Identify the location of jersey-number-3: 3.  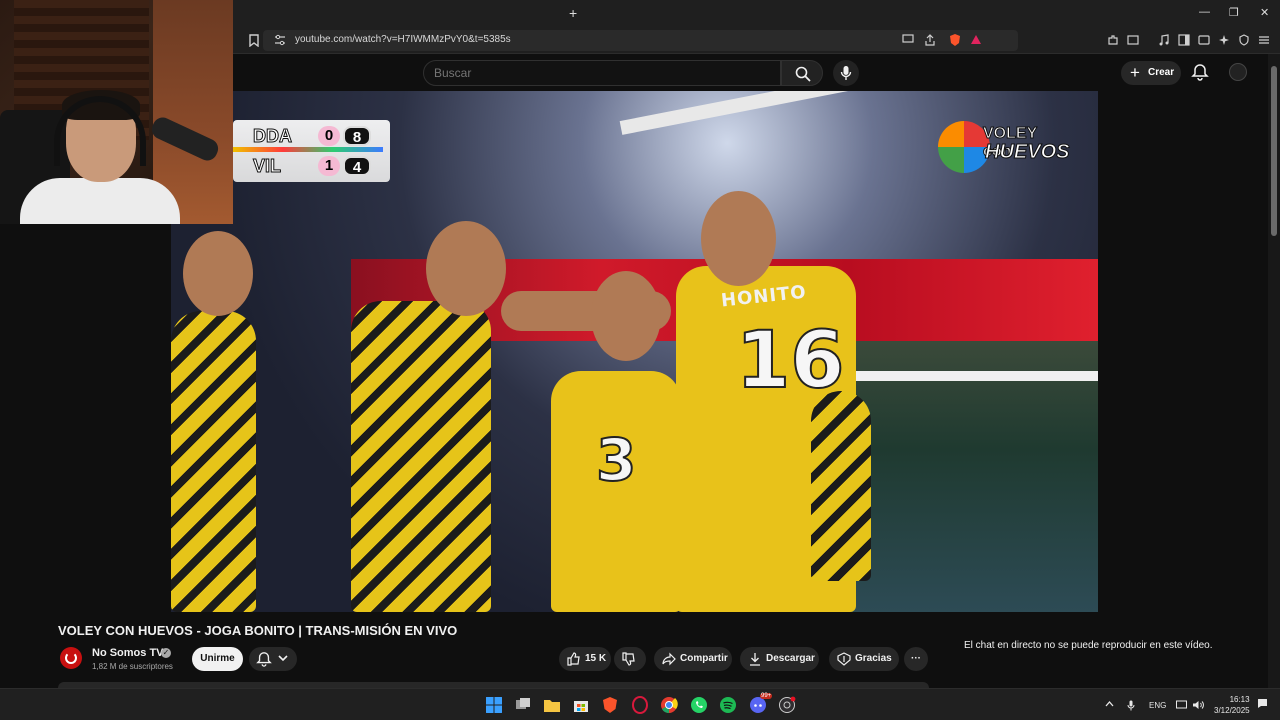
(616, 460).